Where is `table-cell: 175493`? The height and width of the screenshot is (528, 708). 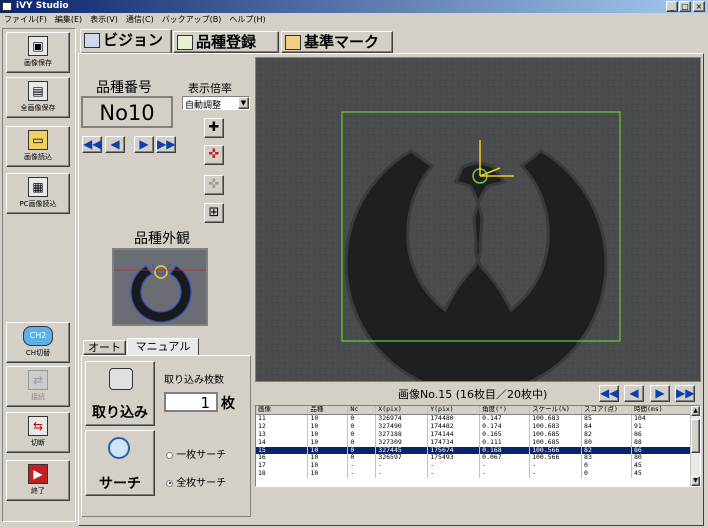 table-cell: 175493 is located at coordinates (454, 458).